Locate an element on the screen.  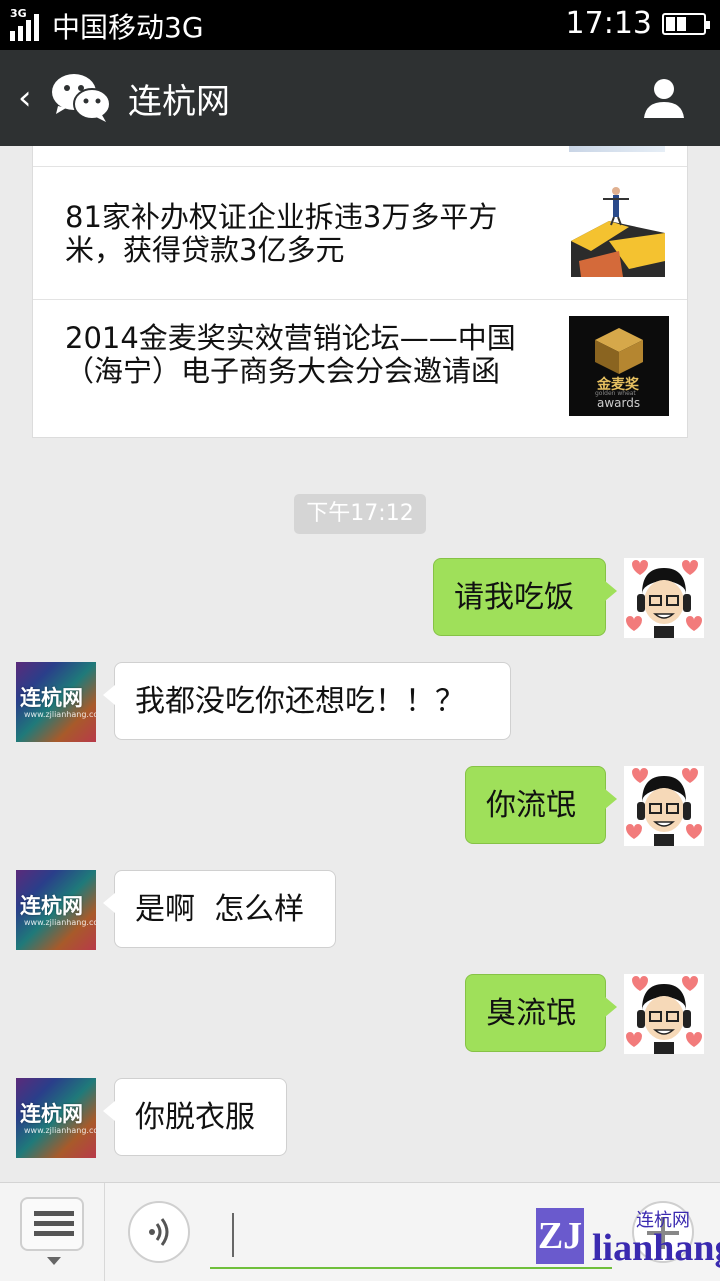
voice-icon is located at coordinates (159, 1232).